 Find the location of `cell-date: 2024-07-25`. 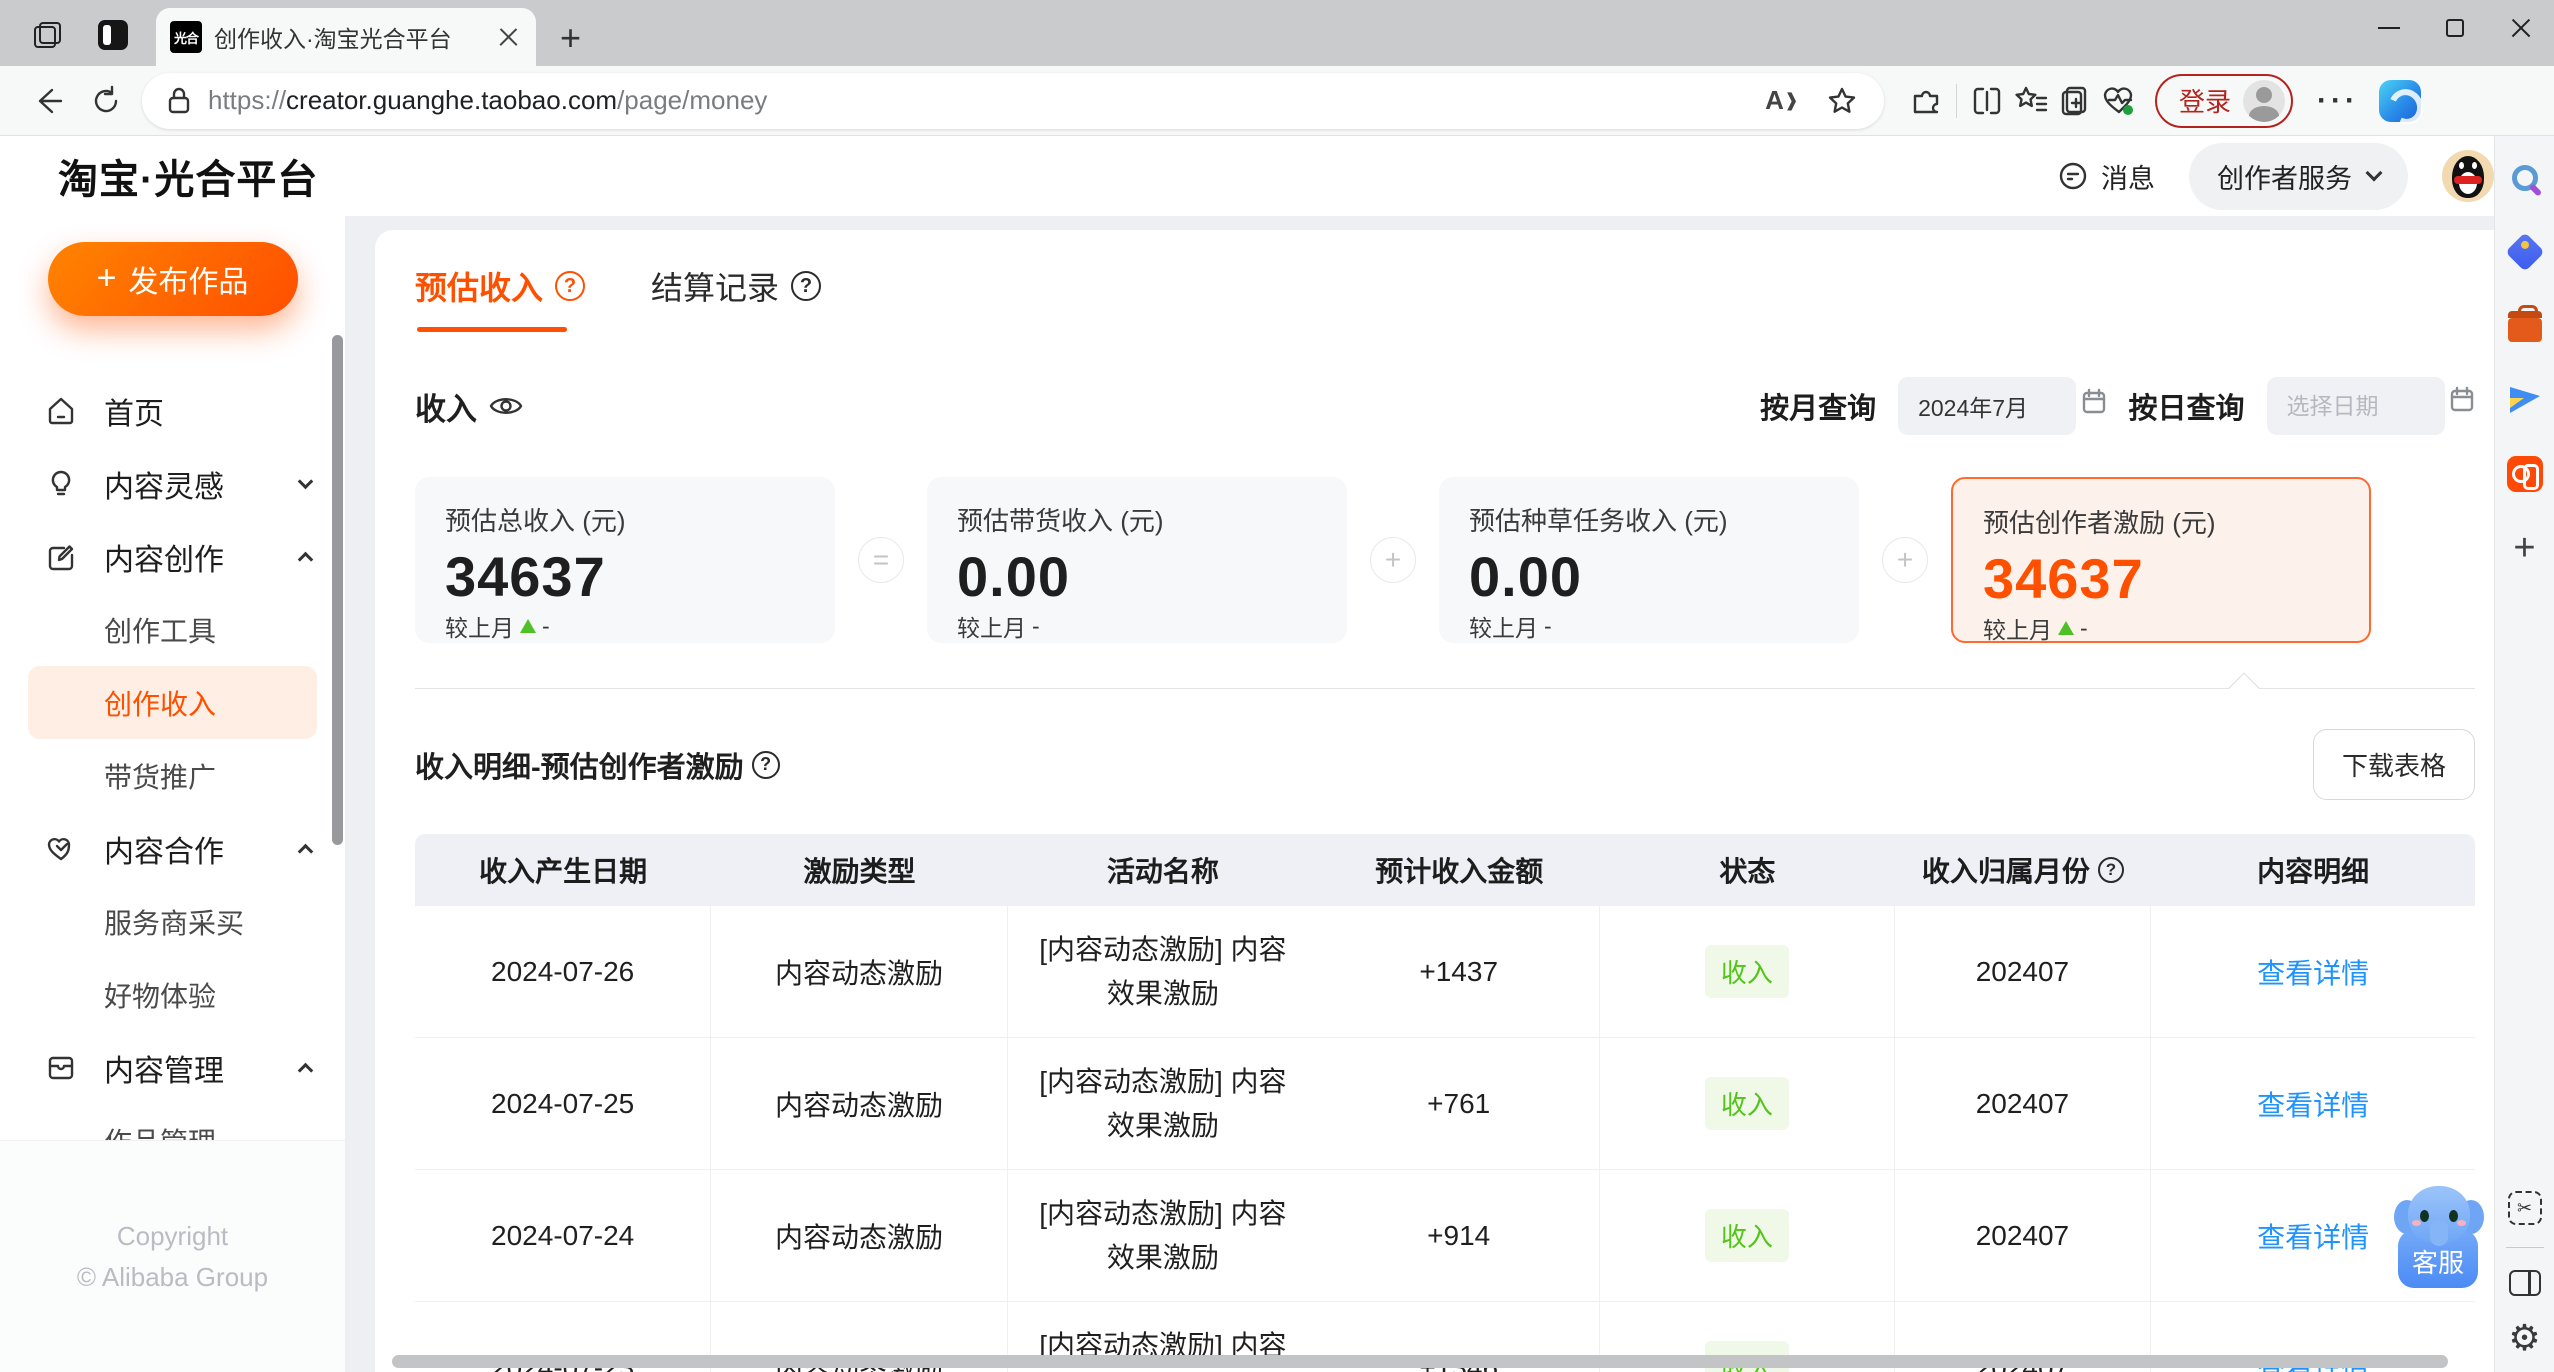

cell-date: 2024-07-25 is located at coordinates (563, 1103).